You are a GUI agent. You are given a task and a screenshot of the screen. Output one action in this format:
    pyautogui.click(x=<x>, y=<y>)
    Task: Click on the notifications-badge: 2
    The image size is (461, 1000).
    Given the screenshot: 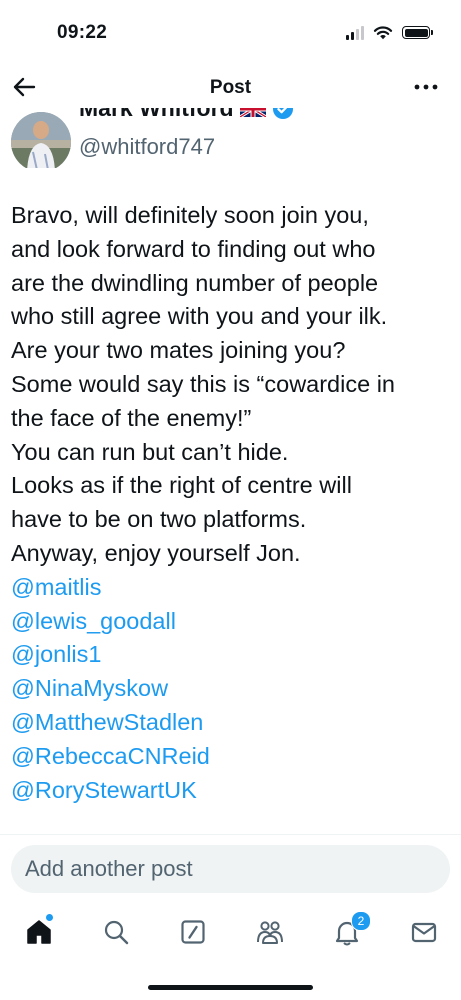 What is the action you would take?
    pyautogui.click(x=361, y=921)
    